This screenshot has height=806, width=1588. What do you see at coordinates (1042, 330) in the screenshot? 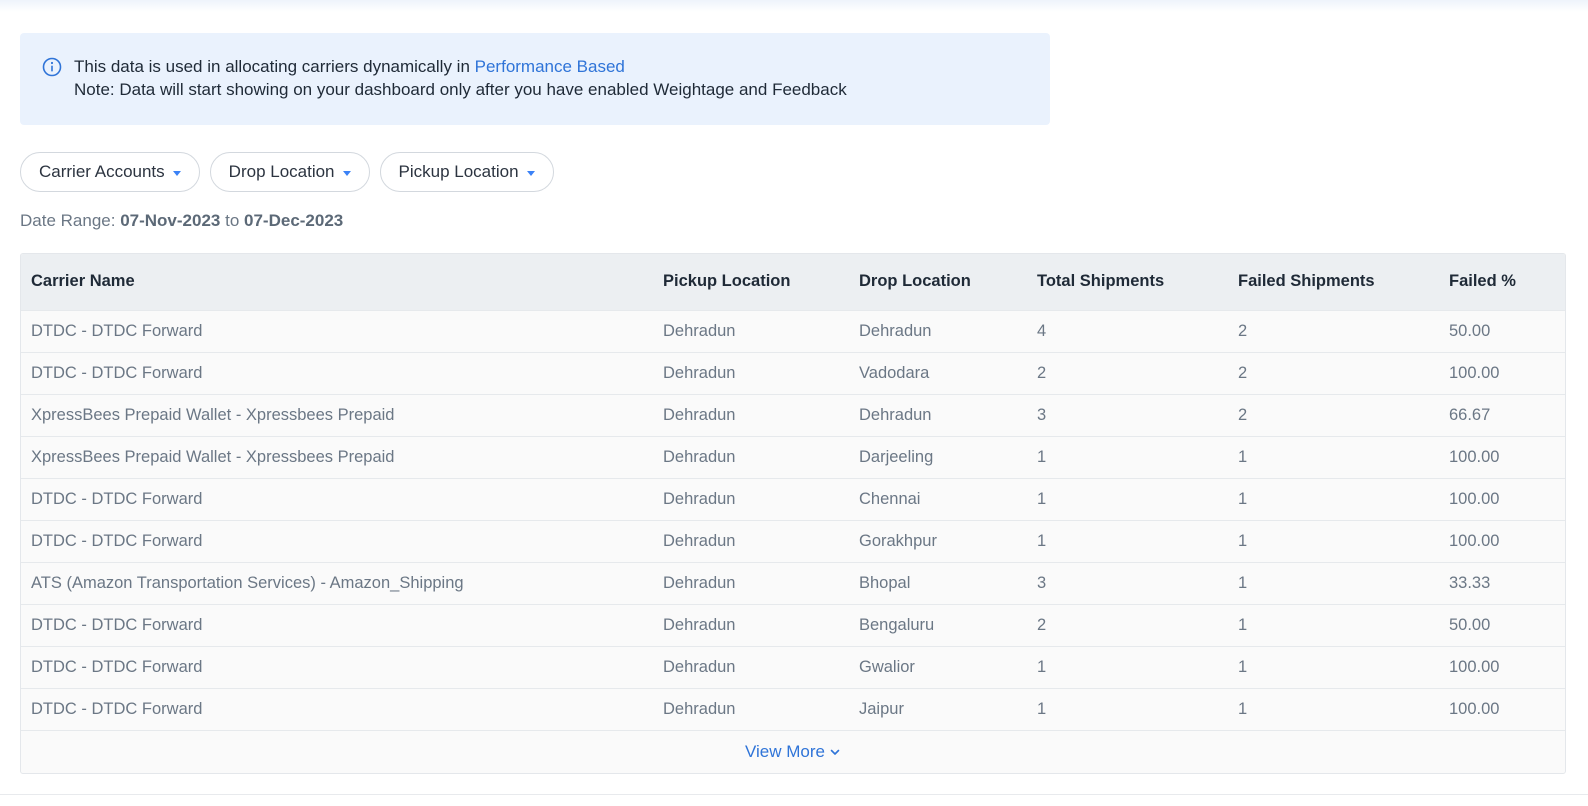
I see `cell-total-shipments: 4` at bounding box center [1042, 330].